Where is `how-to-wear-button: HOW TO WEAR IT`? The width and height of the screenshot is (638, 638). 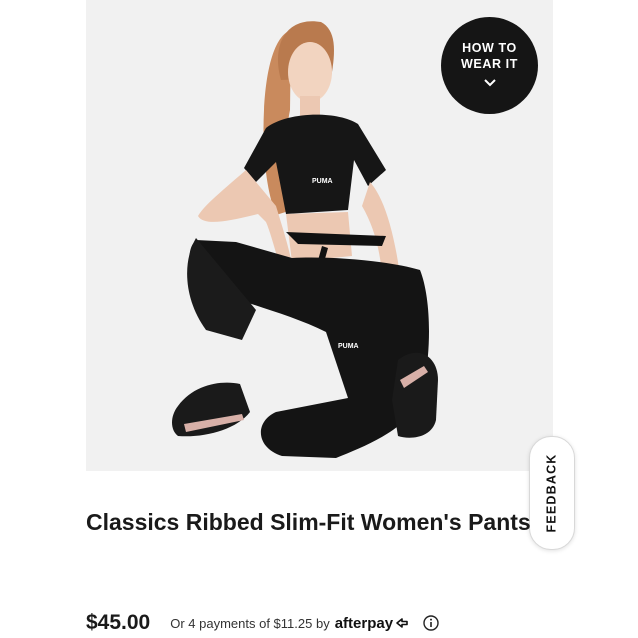 how-to-wear-button: HOW TO WEAR IT is located at coordinates (489, 65).